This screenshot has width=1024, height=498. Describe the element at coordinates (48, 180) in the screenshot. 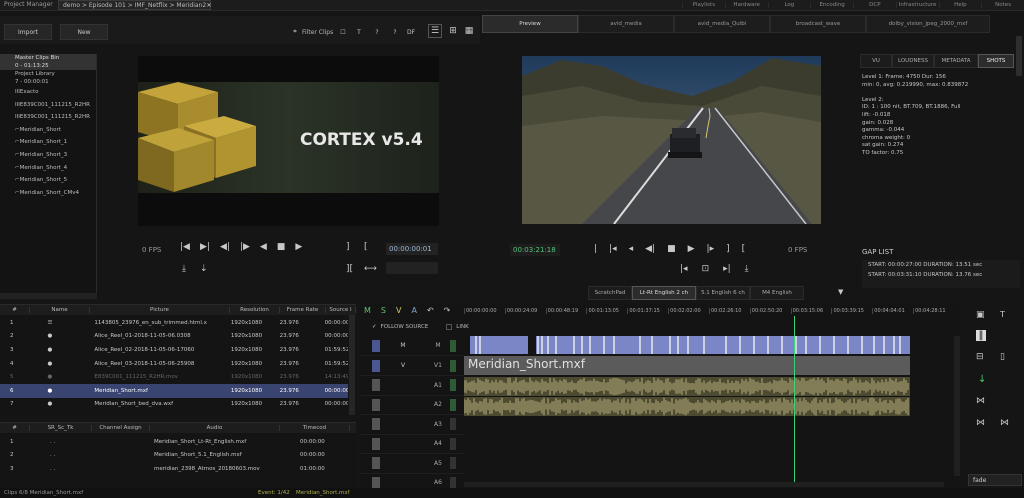

I see `tree-item: ⌐Meridian_Short_5` at that location.